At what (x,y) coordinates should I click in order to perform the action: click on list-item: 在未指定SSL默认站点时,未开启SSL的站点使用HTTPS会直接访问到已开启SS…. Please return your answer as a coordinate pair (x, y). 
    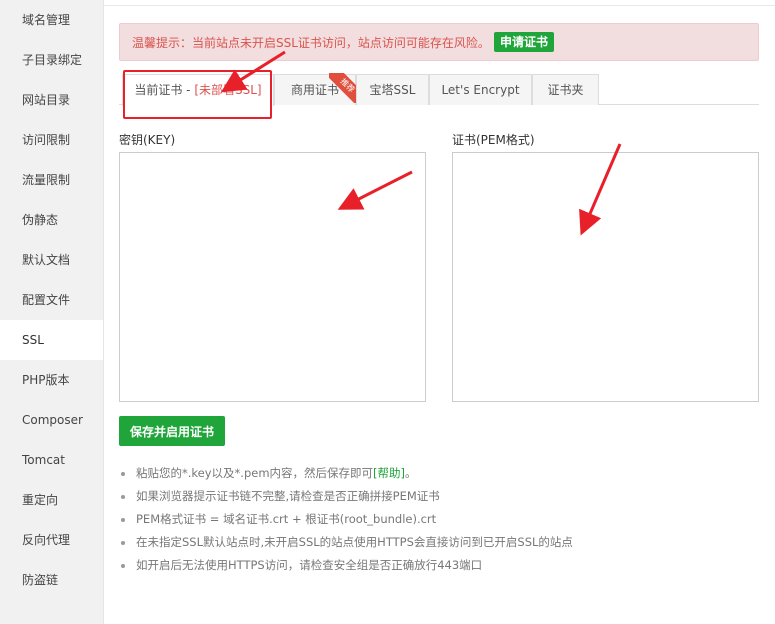
    Looking at the image, I should click on (346, 542).